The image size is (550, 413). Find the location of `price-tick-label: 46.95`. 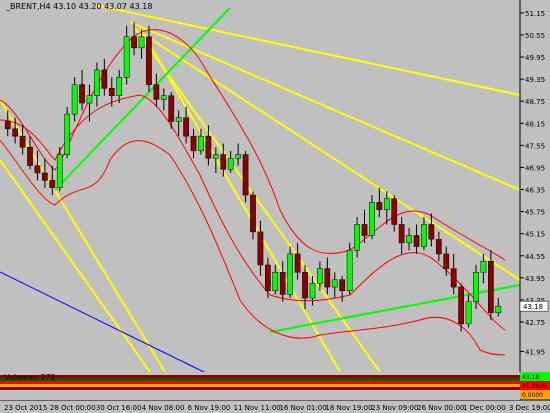

price-tick-label: 46.95 is located at coordinates (535, 168).